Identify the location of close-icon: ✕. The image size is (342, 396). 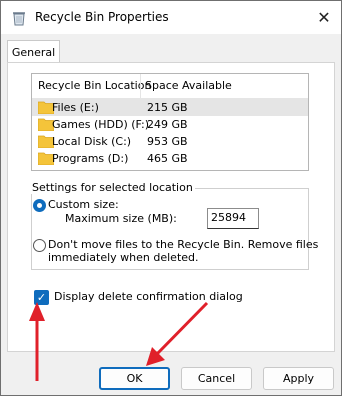
(324, 17).